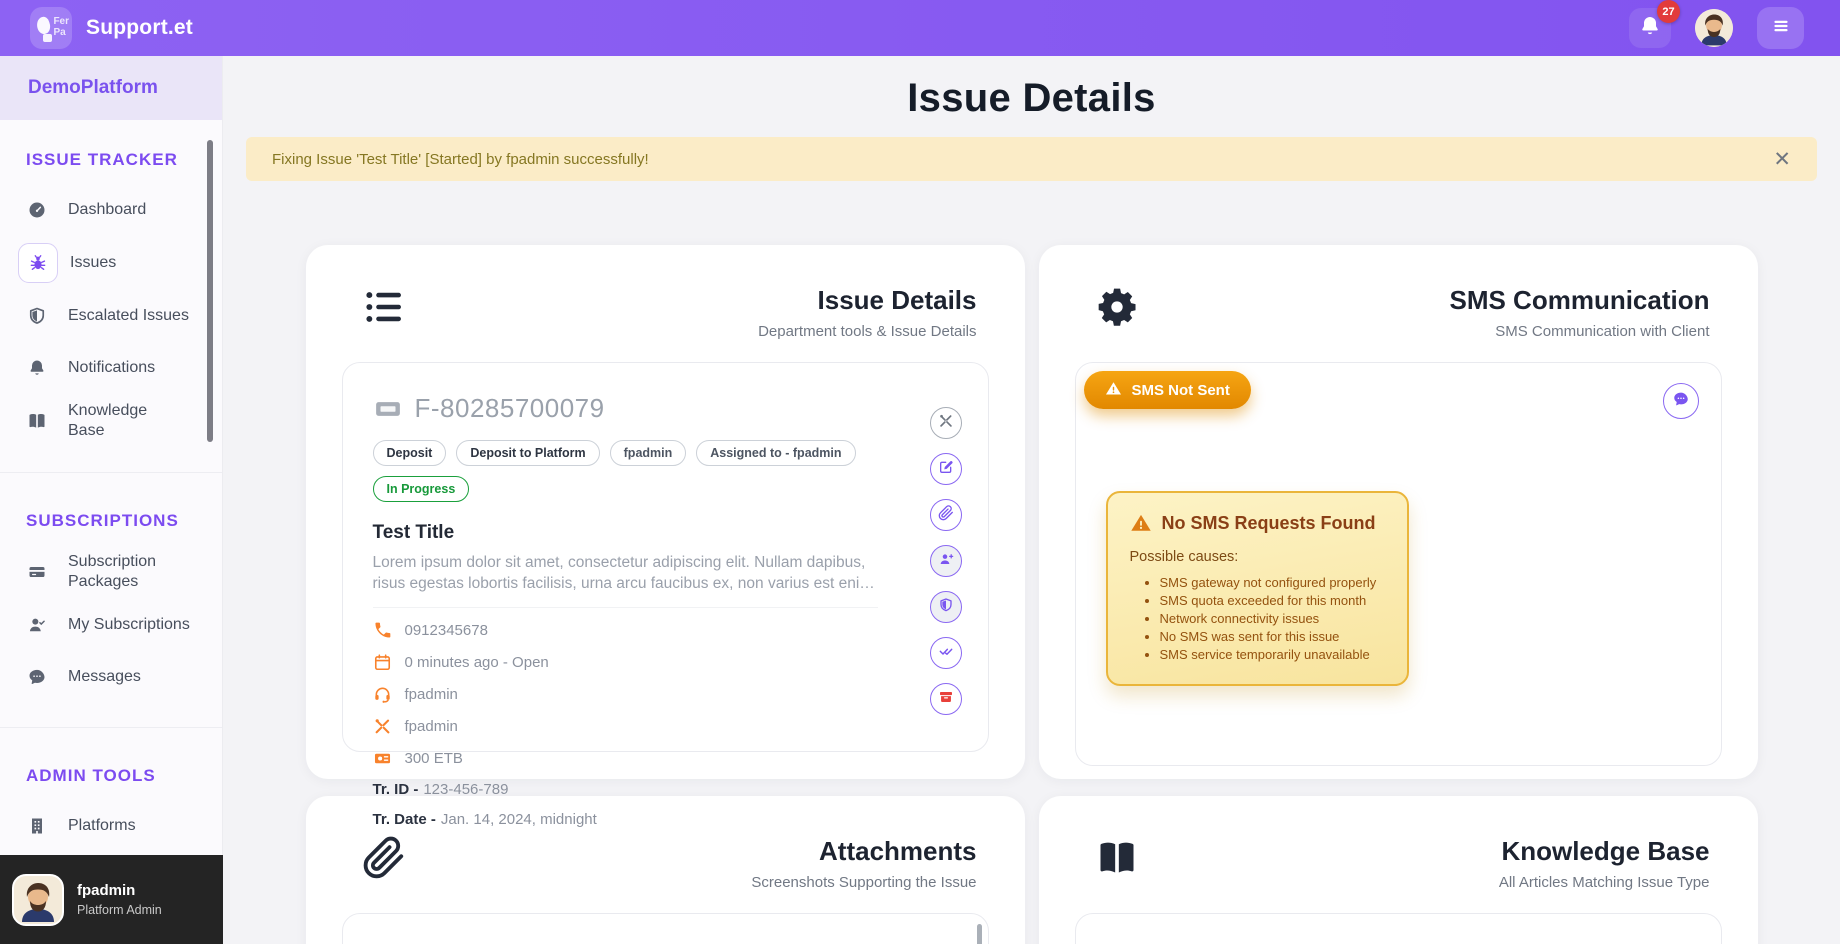 The image size is (1840, 944). Describe the element at coordinates (1654, 24) in the screenshot. I see `notifications-button: 27` at that location.